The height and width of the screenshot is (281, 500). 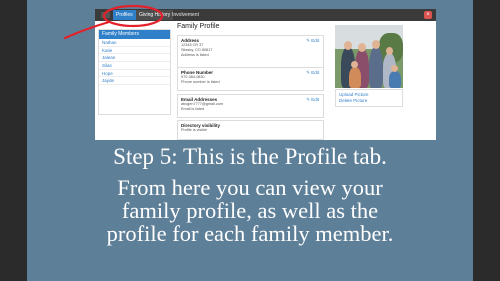 I want to click on description-line: profile for each family member., so click(x=250, y=233).